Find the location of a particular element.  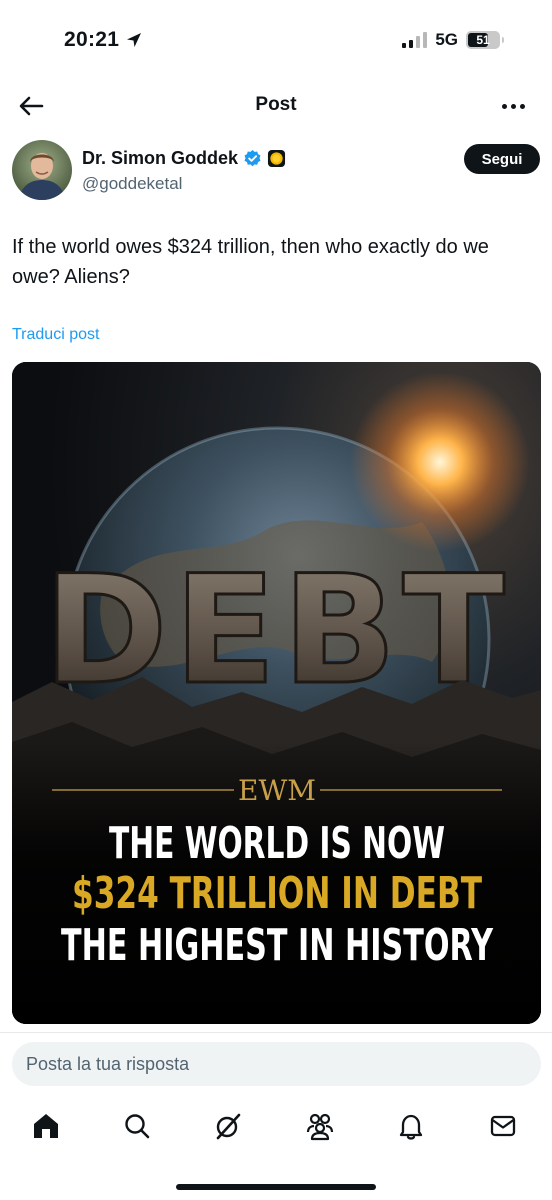

network-type: 5G is located at coordinates (446, 39).